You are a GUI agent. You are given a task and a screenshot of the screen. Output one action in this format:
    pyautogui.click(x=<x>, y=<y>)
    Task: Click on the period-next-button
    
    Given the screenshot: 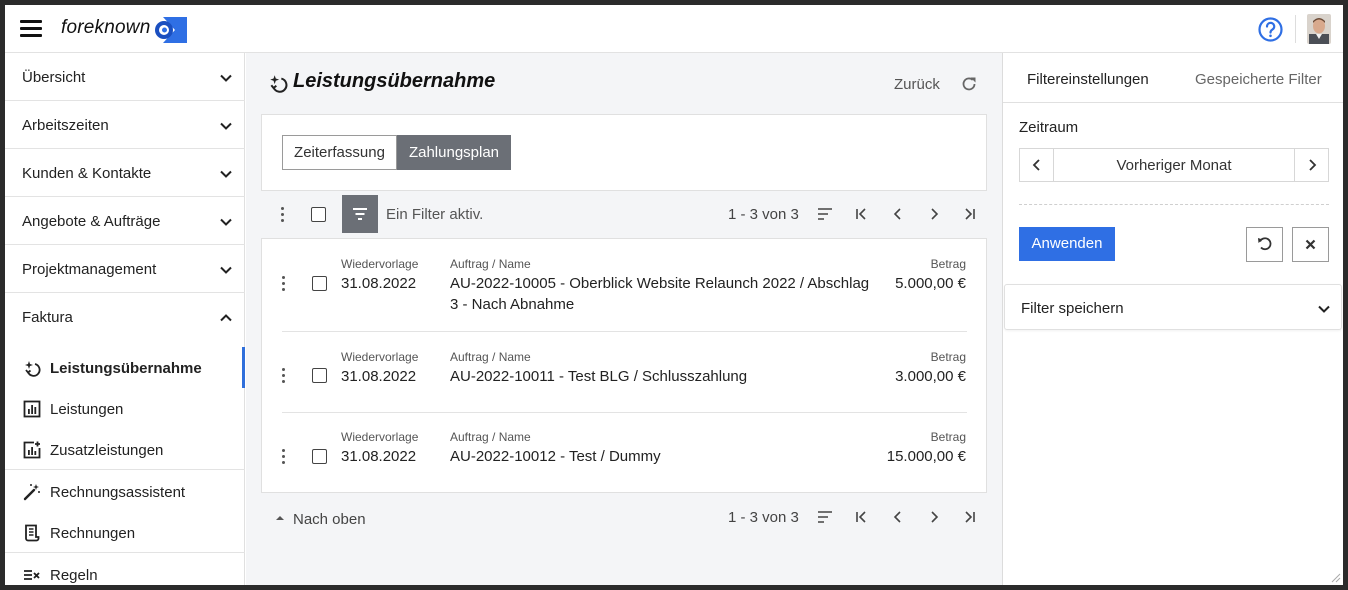 What is the action you would take?
    pyautogui.click(x=1311, y=165)
    